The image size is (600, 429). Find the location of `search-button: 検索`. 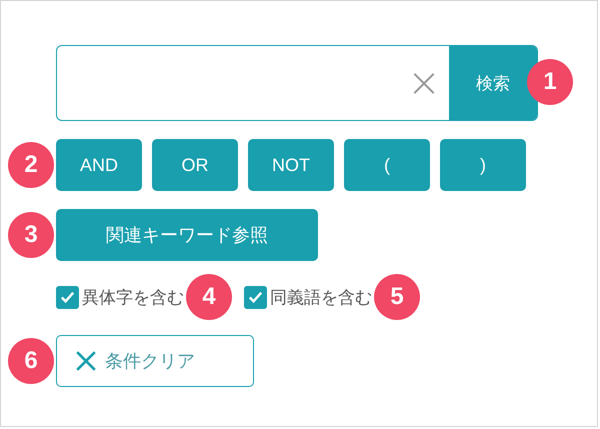

search-button: 検索 is located at coordinates (493, 83).